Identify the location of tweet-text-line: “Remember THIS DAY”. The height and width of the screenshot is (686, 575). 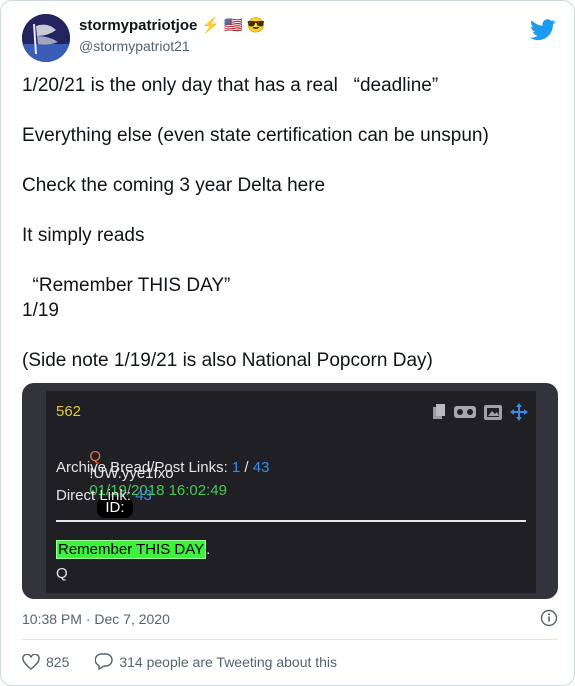
(126, 285).